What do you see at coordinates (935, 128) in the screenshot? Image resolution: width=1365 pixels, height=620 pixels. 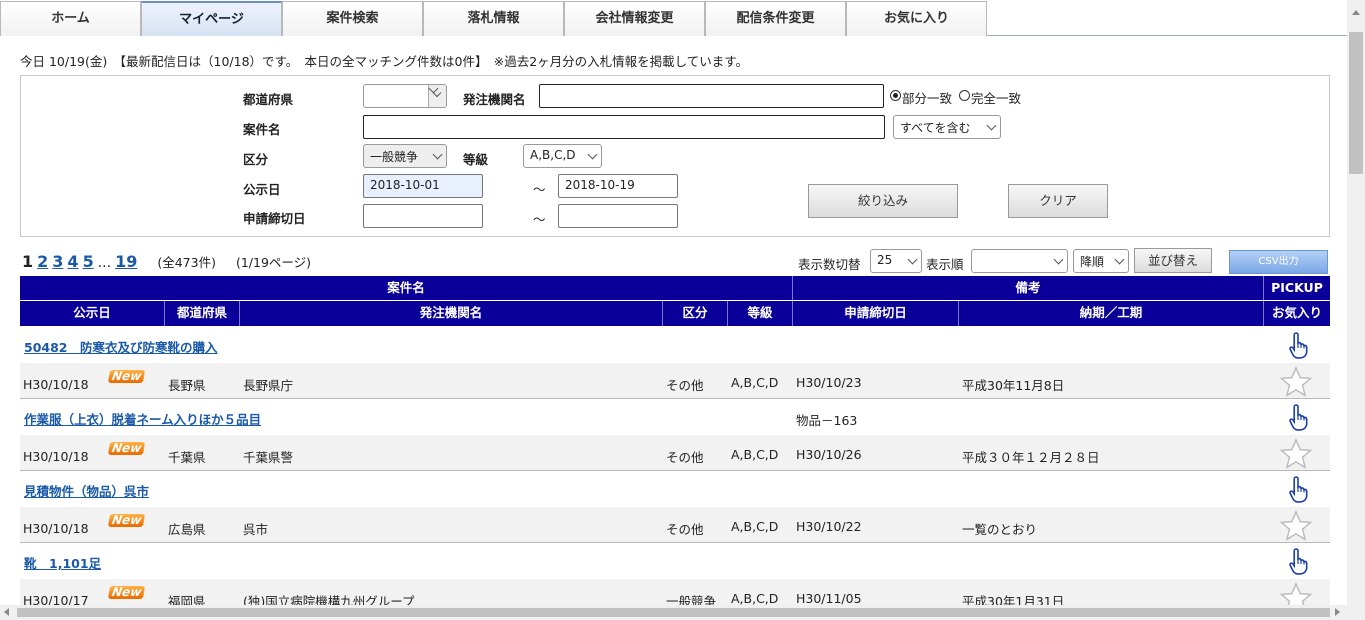 I see `case-mode-value: すべてを含む` at bounding box center [935, 128].